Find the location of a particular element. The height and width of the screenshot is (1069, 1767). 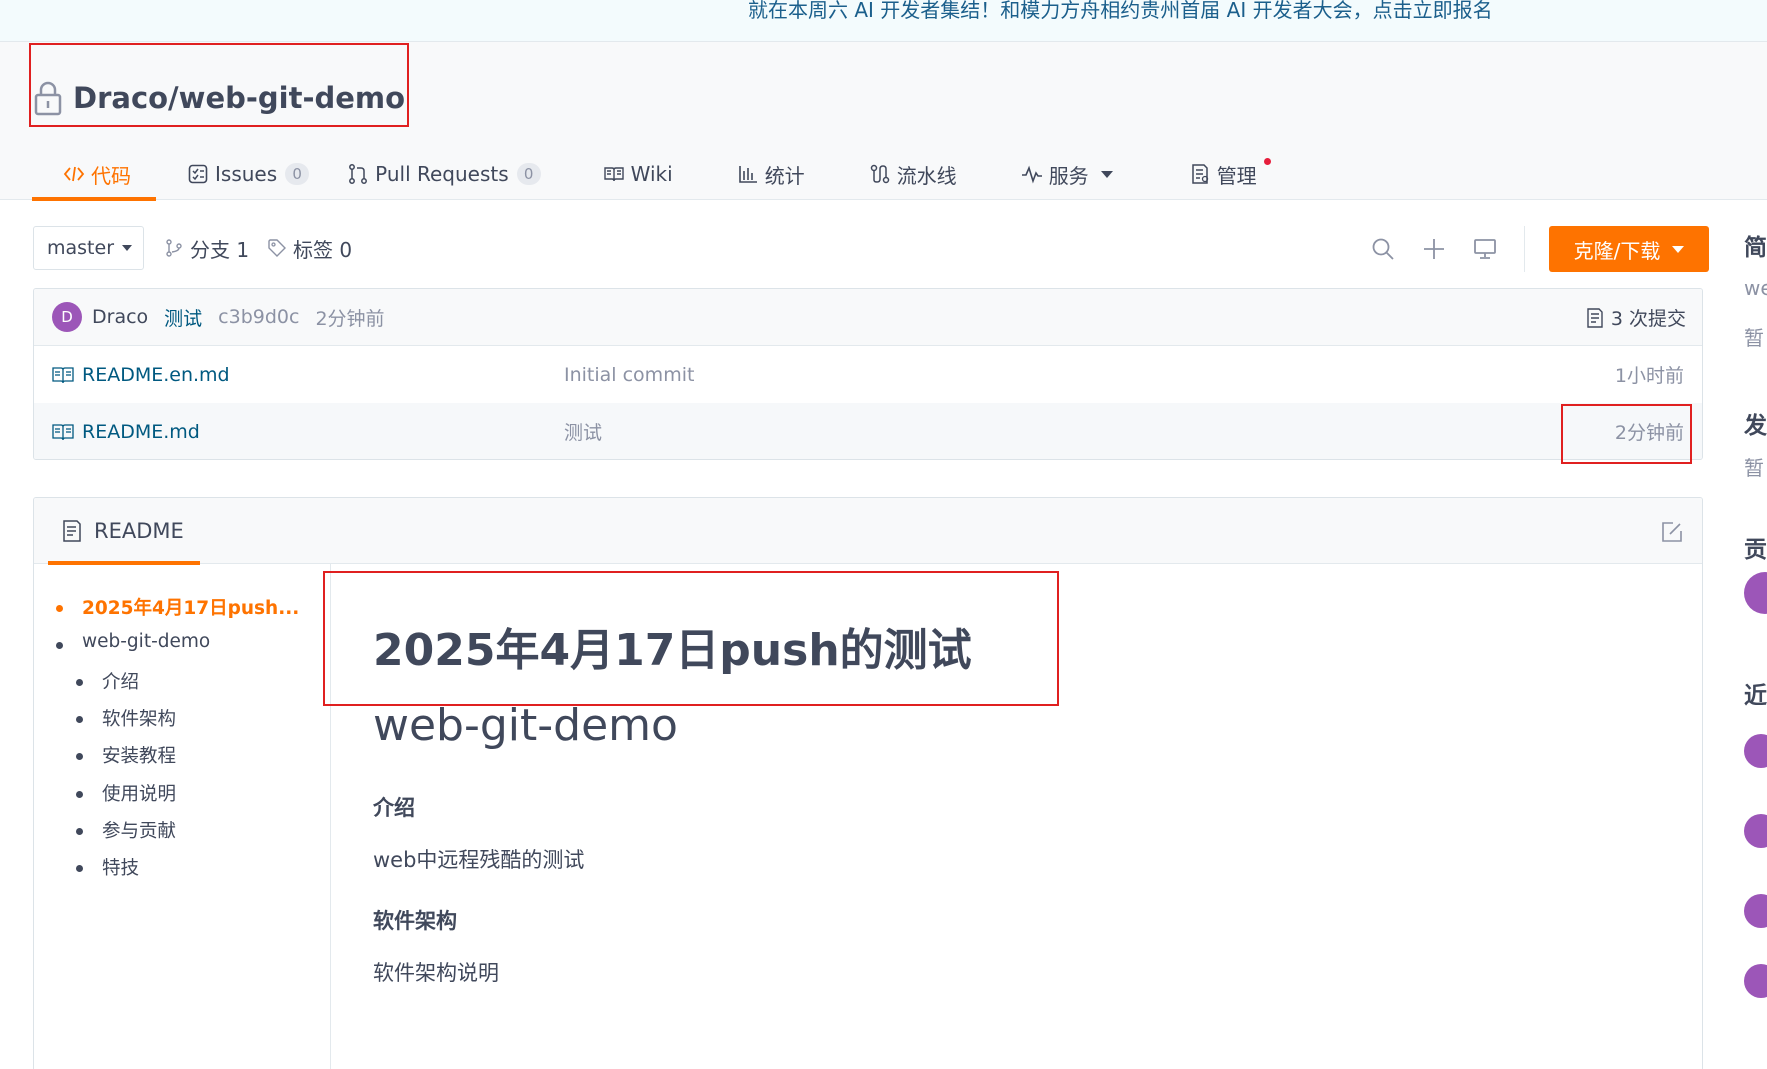

sidebar-heading-intro: 简 is located at coordinates (1755, 248).